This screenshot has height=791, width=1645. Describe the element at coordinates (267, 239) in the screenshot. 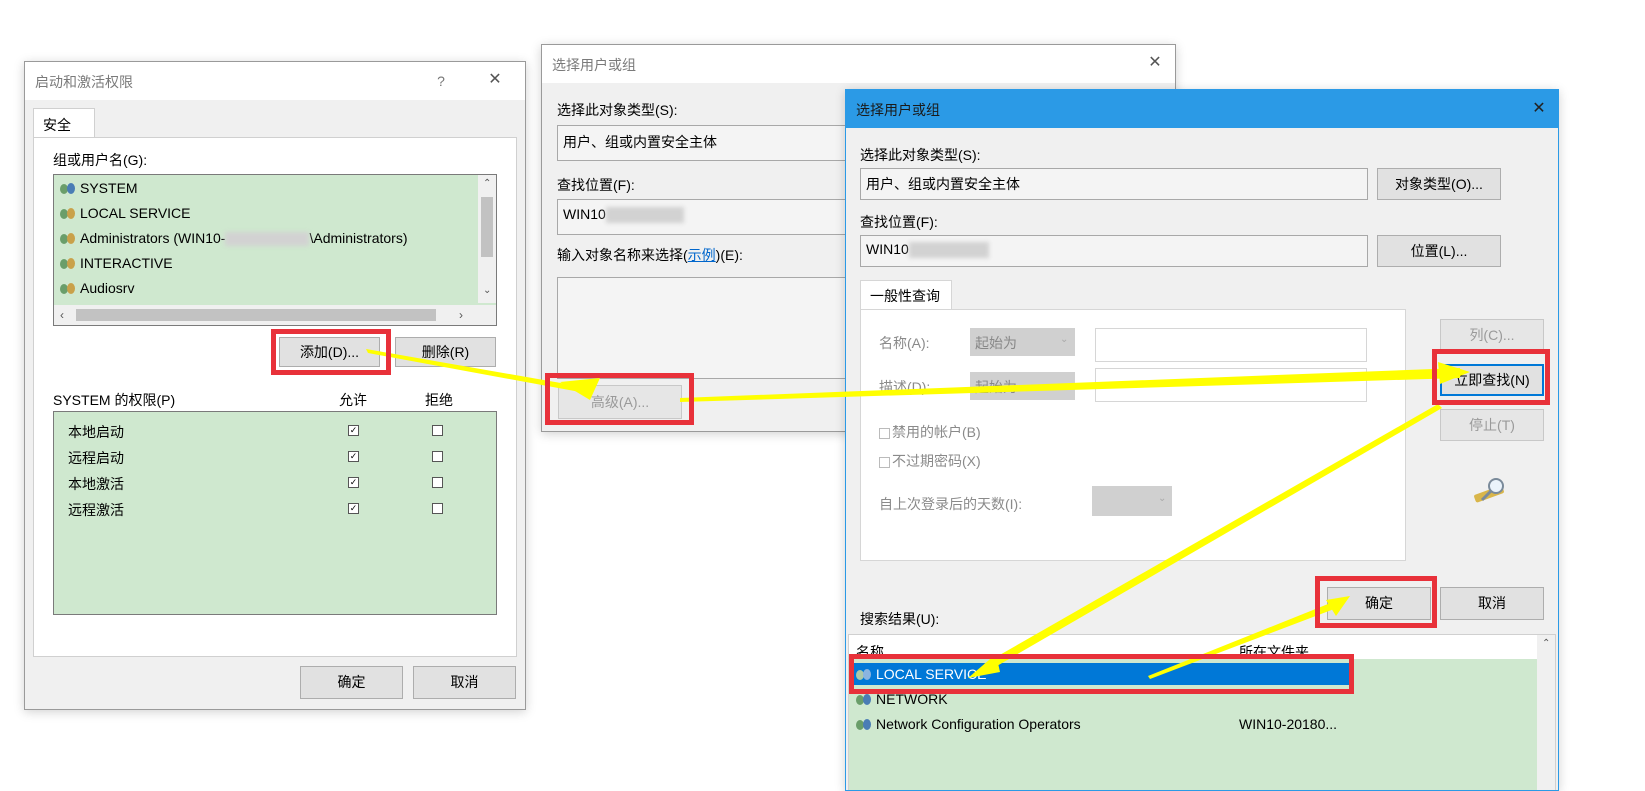

I see `redacted-text` at that location.